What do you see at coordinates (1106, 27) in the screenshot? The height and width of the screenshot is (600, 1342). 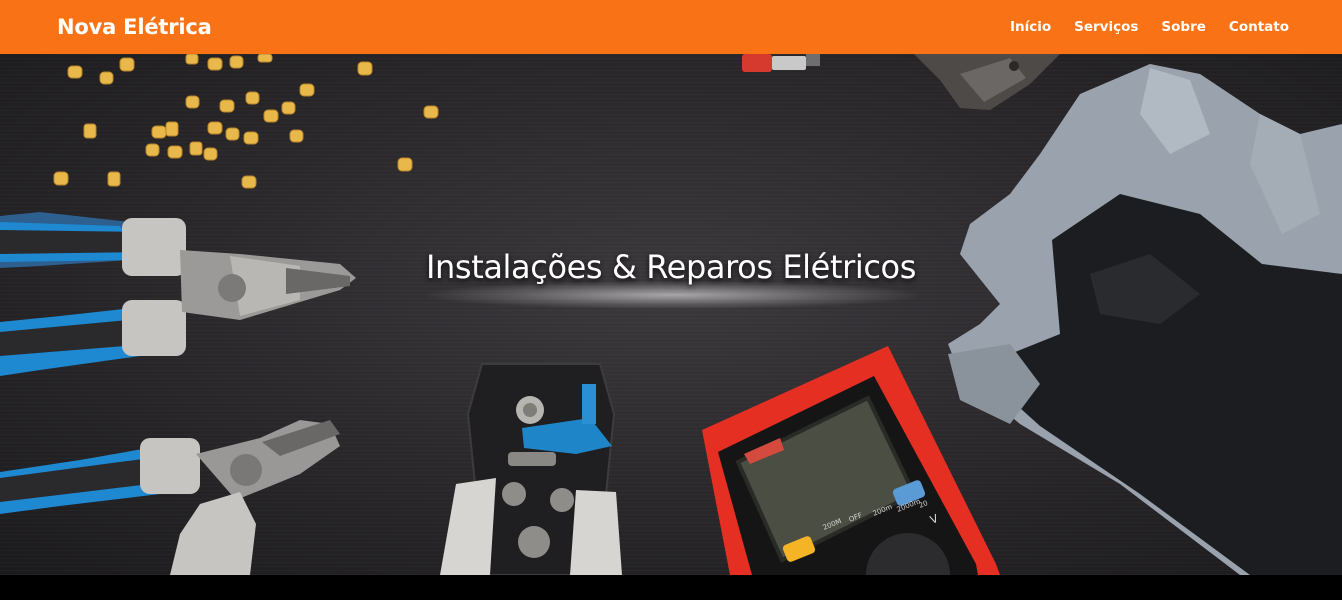 I see `nav-link-servicos: Serviços` at bounding box center [1106, 27].